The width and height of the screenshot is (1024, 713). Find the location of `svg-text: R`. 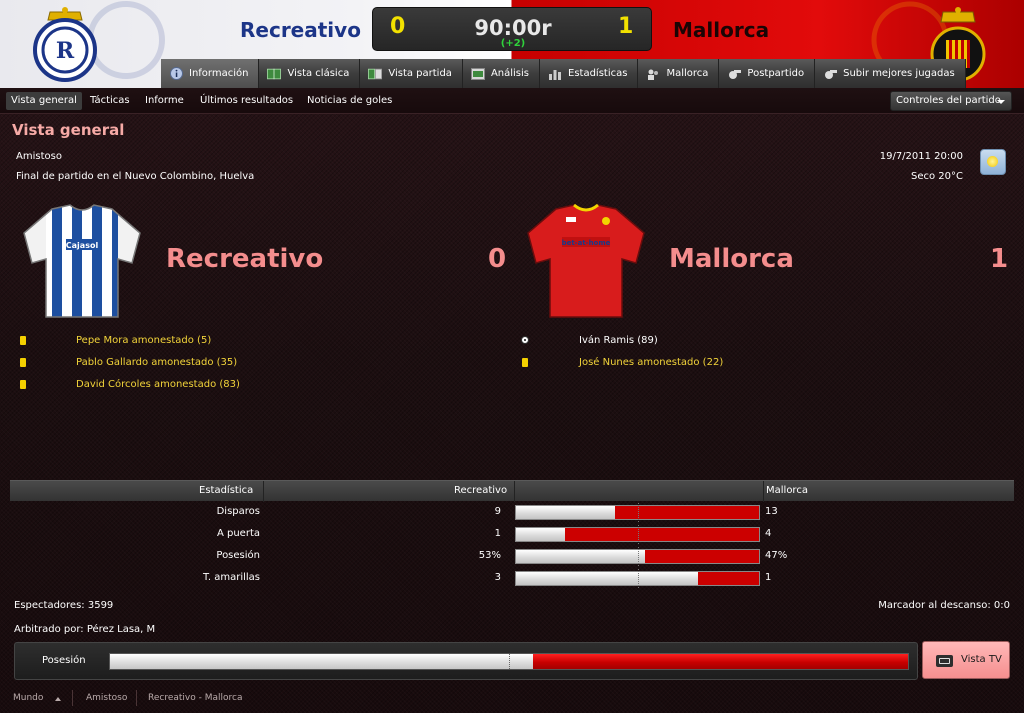

svg-text: R is located at coordinates (65, 51).